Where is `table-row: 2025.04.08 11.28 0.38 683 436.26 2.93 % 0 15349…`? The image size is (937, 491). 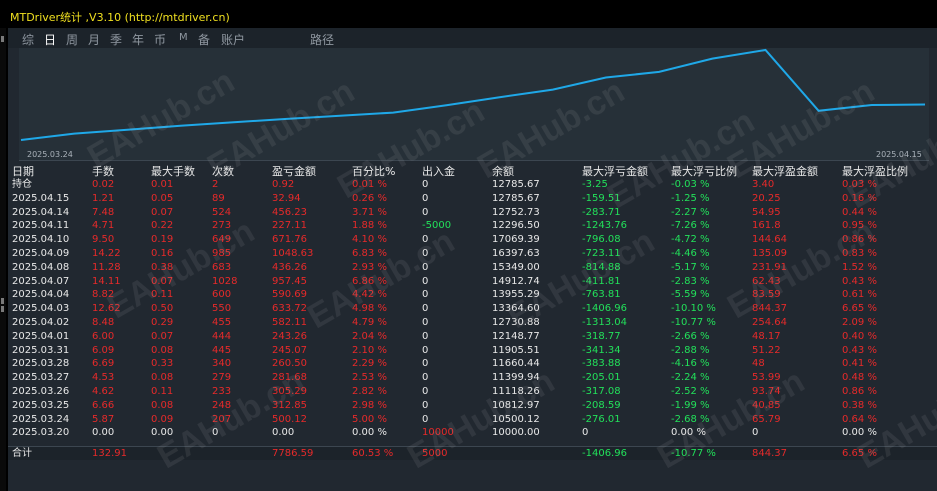
table-row: 2025.04.08 11.28 0.38 683 436.26 2.93 % 0 15349… is located at coordinates (472, 268).